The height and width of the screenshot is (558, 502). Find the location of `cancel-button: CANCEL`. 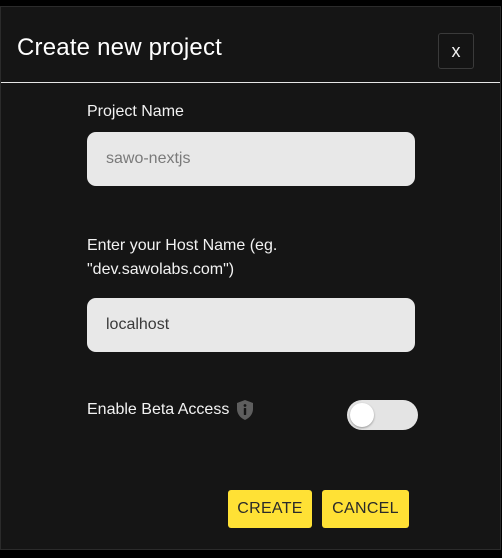

cancel-button: CANCEL is located at coordinates (365, 509).